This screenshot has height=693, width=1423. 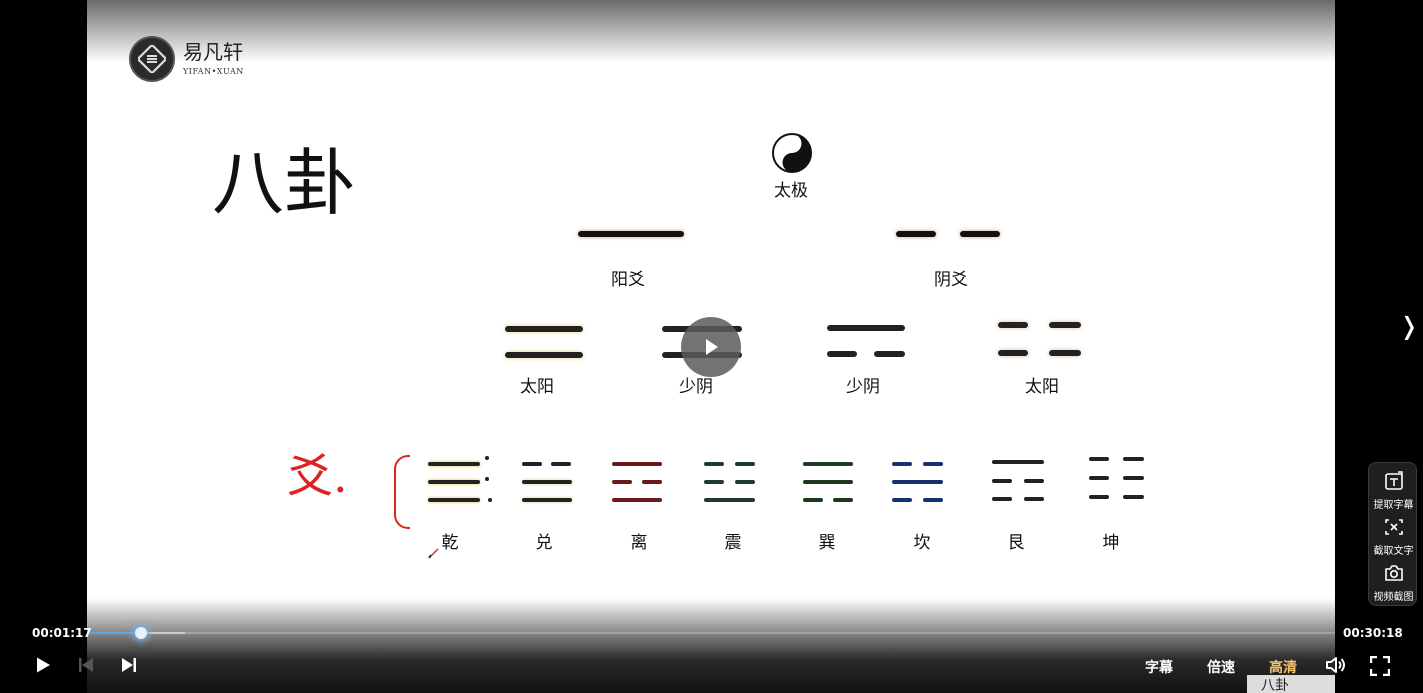 What do you see at coordinates (434, 553) in the screenshot?
I see `pen-cursor-icon` at bounding box center [434, 553].